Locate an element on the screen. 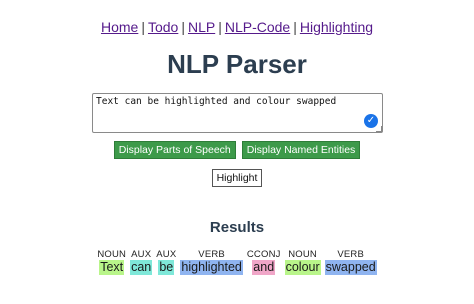 Image resolution: width=474 pixels, height=304 pixels. token-word: be is located at coordinates (166, 267).